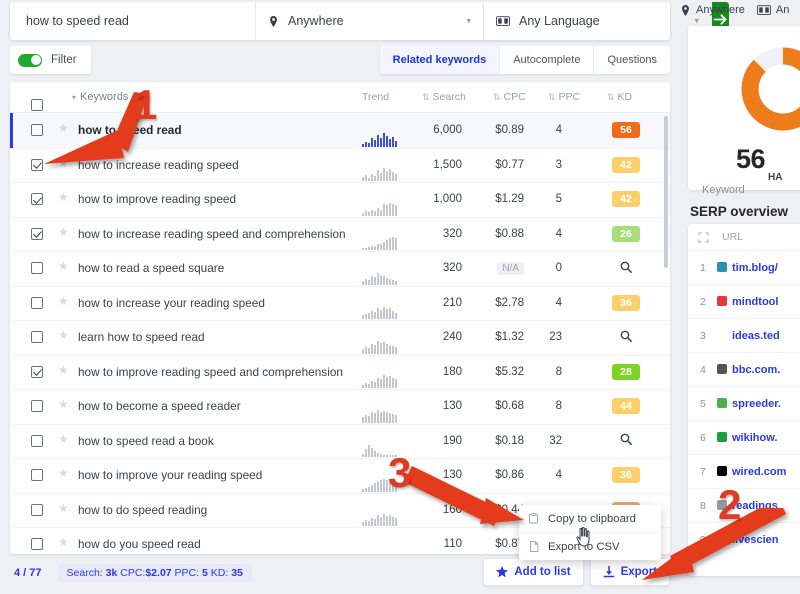 Image resolution: width=800 pixels, height=594 pixels. What do you see at coordinates (340, 269) in the screenshot?
I see `table-row: ★ how to read a speed square 320 N/A 0` at bounding box center [340, 269].